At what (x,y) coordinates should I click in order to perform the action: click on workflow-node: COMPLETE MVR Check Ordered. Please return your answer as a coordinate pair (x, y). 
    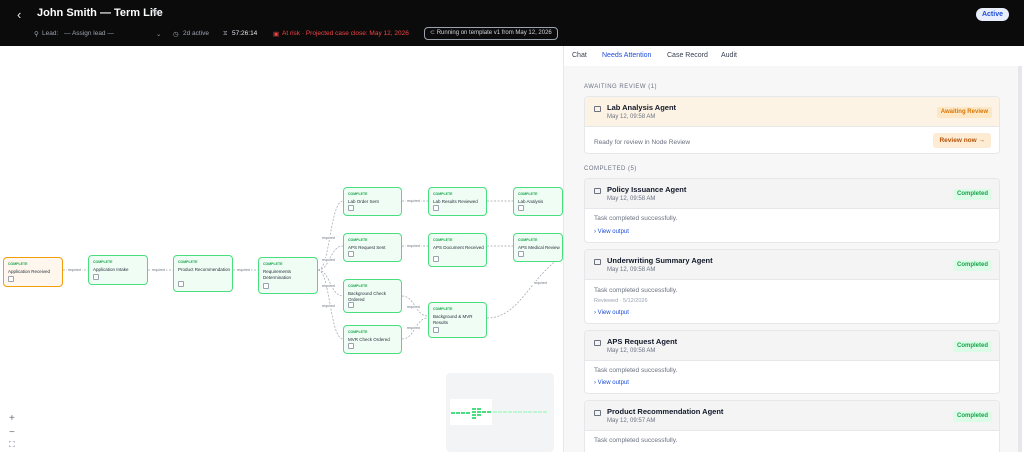
    Looking at the image, I should click on (372, 339).